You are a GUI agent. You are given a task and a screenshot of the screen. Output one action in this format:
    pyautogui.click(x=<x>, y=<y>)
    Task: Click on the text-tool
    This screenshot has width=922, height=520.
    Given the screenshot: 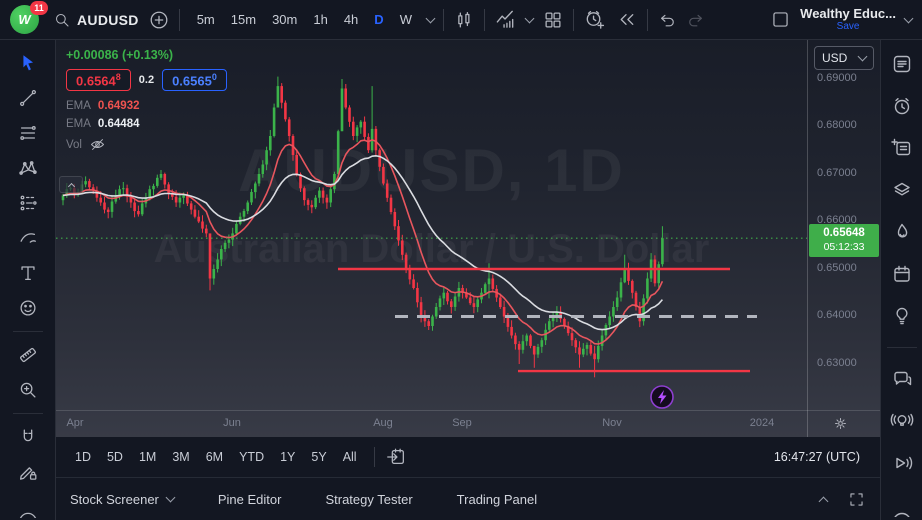 What is the action you would take?
    pyautogui.click(x=28, y=273)
    